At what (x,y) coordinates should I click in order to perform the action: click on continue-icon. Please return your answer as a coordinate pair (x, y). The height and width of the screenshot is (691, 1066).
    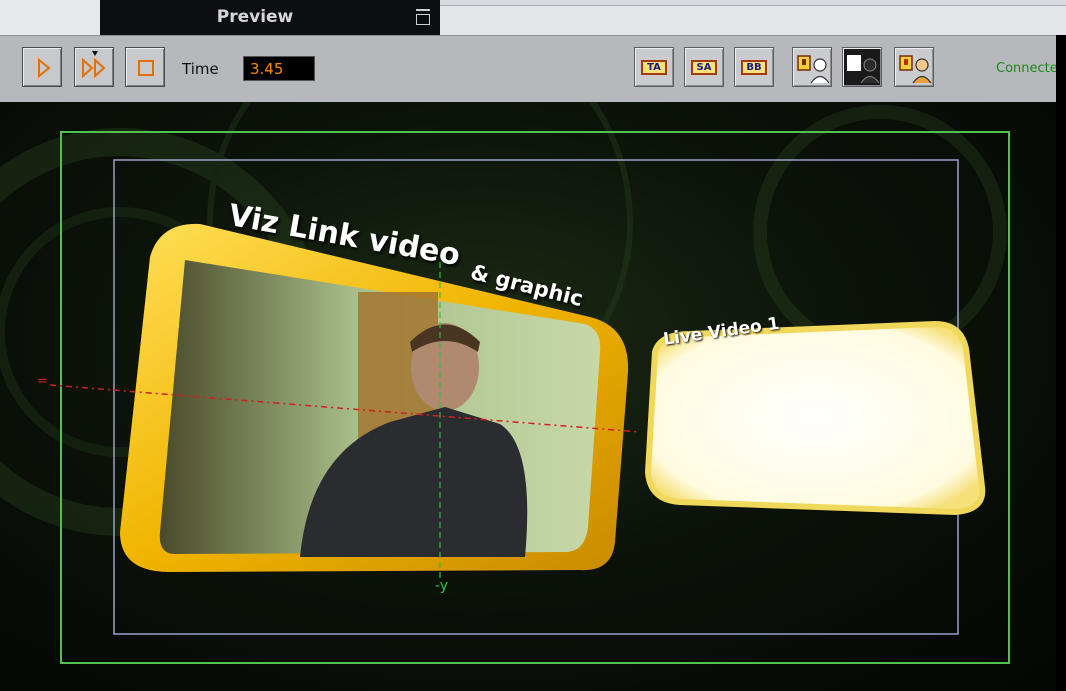
    Looking at the image, I should click on (94, 65).